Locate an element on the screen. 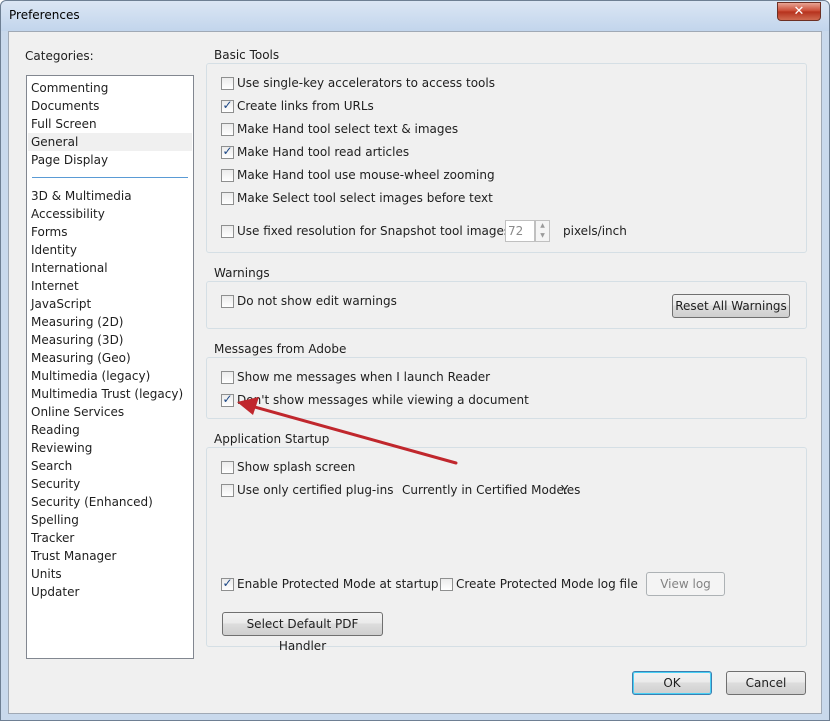  protected-mode-checkbox: ✓ is located at coordinates (227, 583).